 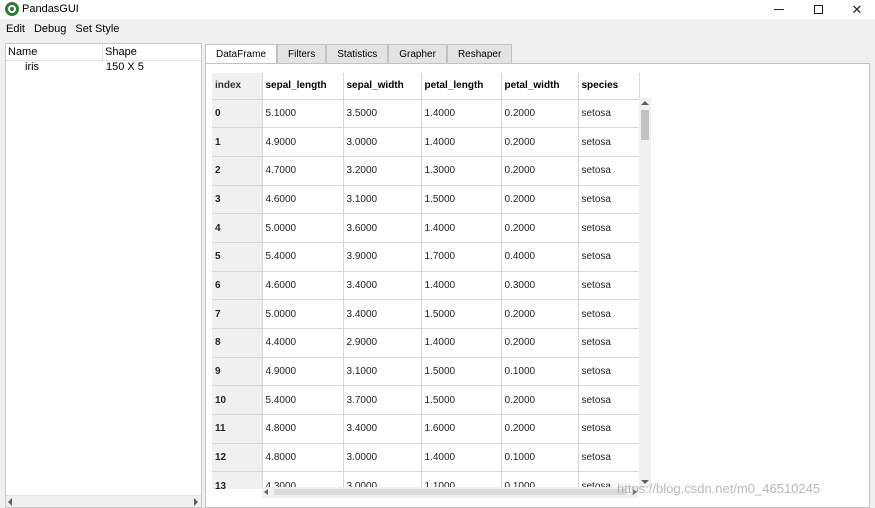 I want to click on tab-filters: Filters, so click(x=302, y=53).